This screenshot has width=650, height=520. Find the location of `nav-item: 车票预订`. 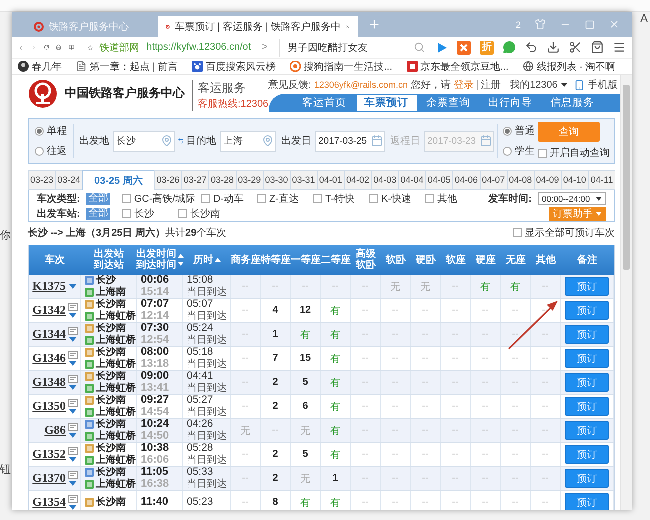

nav-item: 车票预订 is located at coordinates (386, 103).